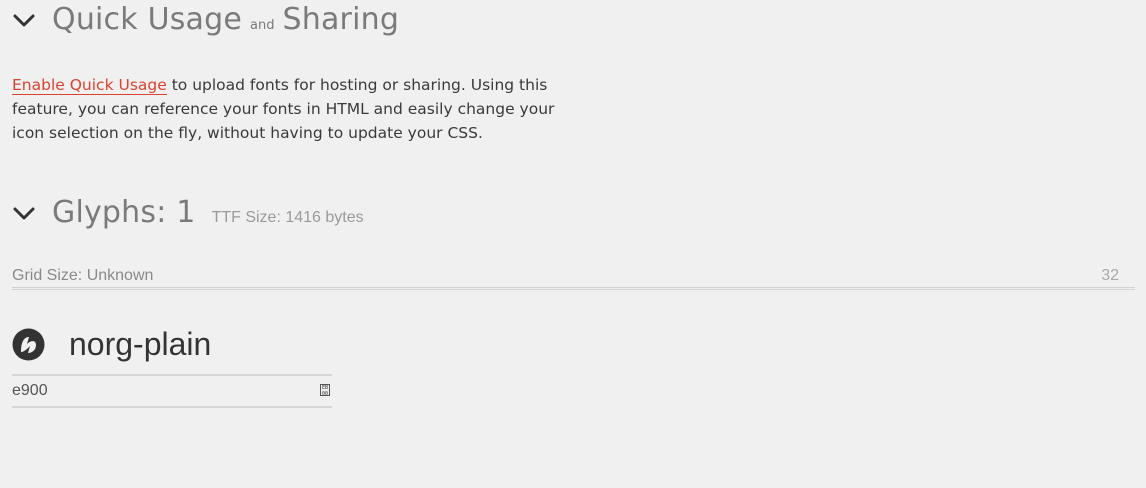  I want to click on hex-code-icon: EB 00, so click(325, 390).